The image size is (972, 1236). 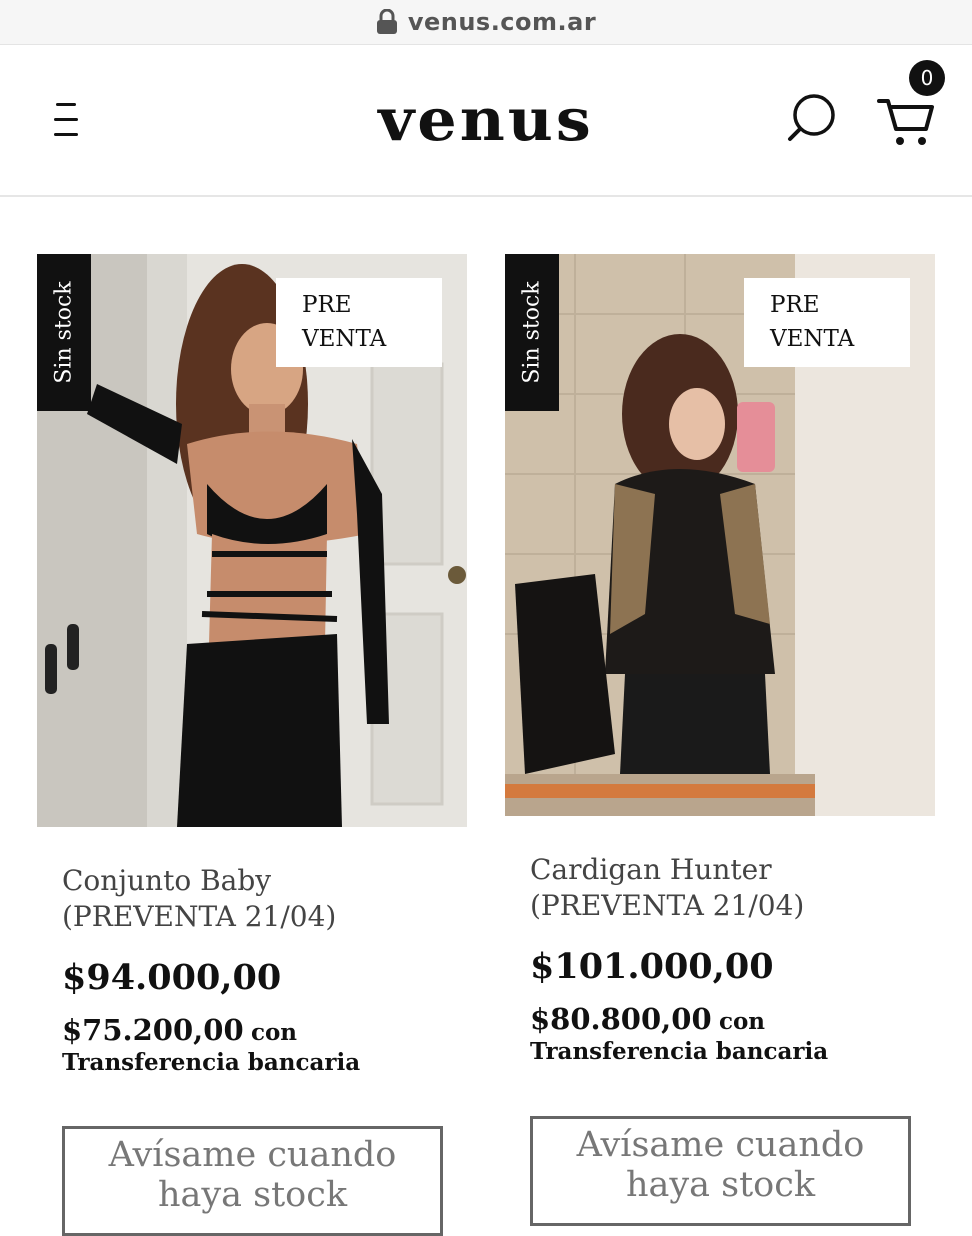 I want to click on transfer-price: $75.200,00 con Transferencia bancaria, so click(x=264, y=1046).